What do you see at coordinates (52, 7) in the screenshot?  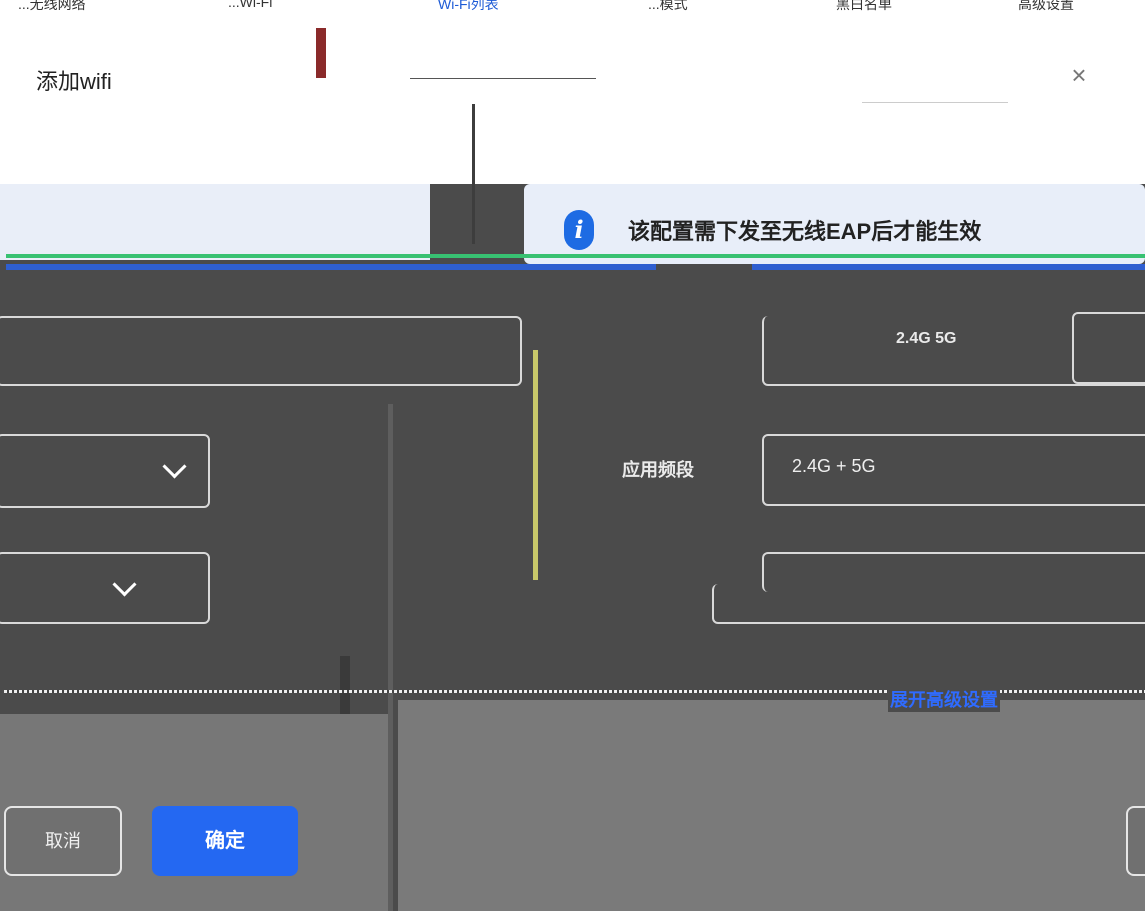 I see `bg-nav-item: ...无线网络` at bounding box center [52, 7].